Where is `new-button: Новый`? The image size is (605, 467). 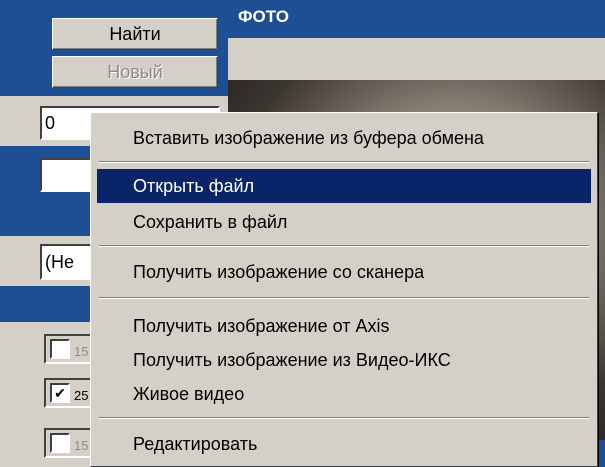
new-button: Новый is located at coordinates (135, 72).